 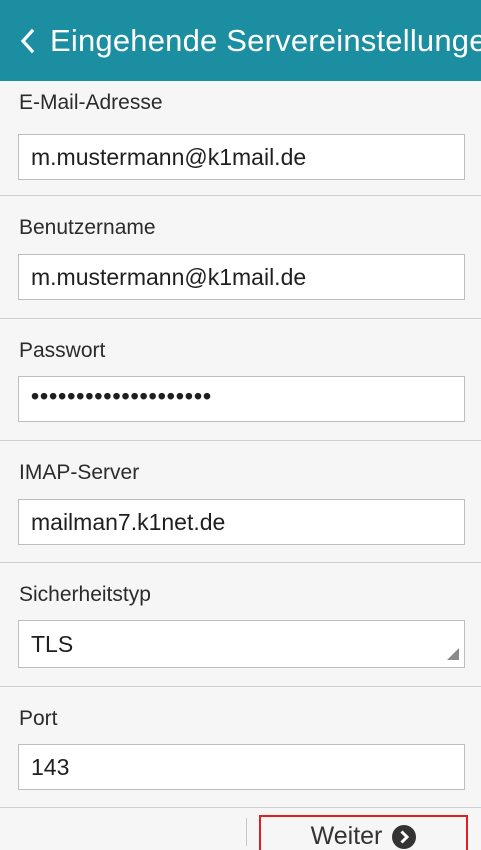 I want to click on port-label: Port, so click(x=38, y=718).